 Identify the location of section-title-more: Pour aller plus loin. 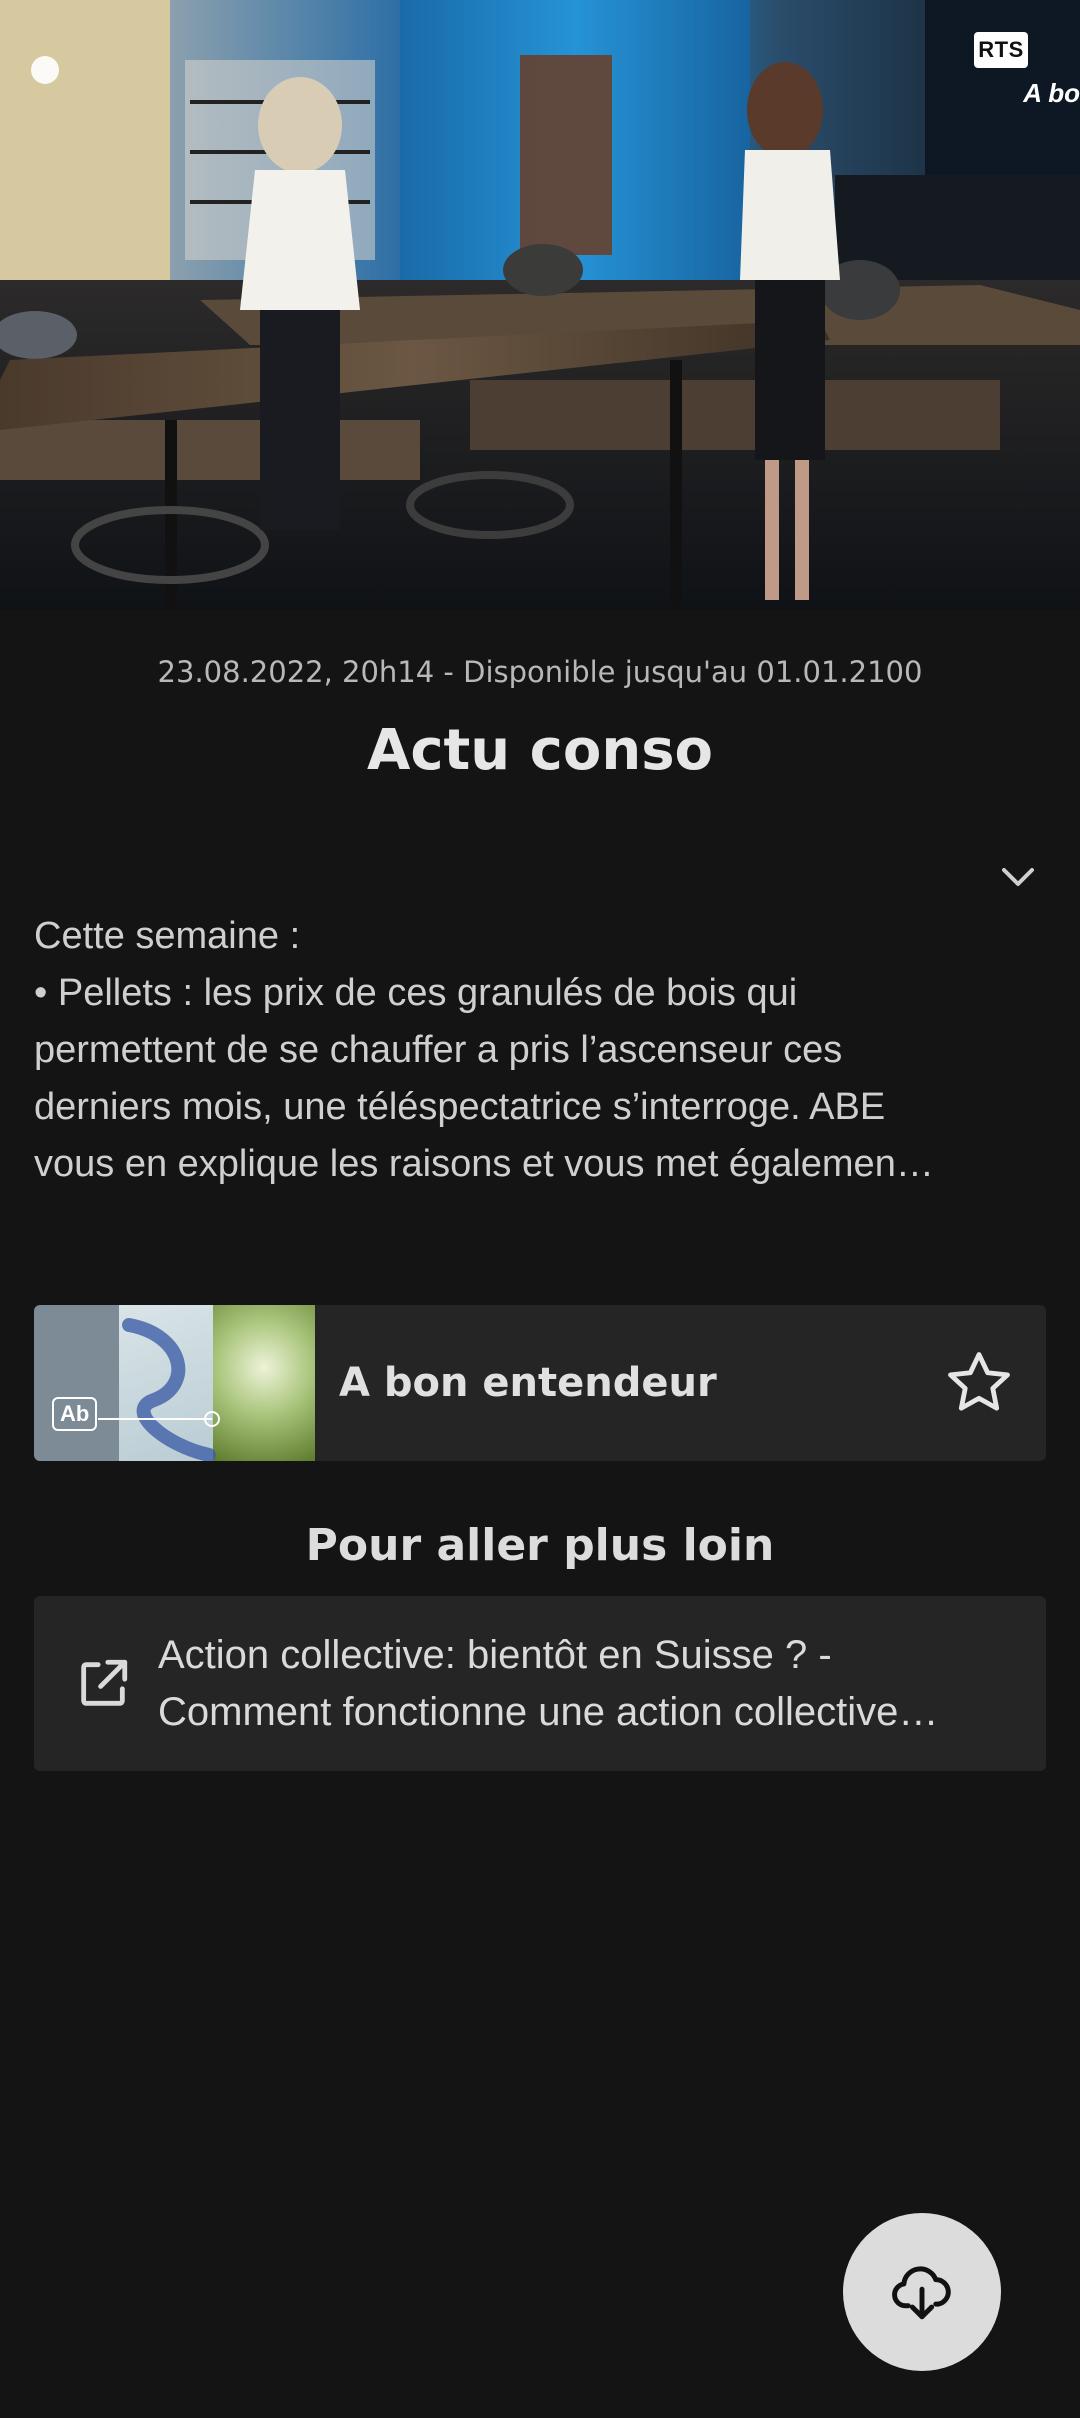
(540, 1545).